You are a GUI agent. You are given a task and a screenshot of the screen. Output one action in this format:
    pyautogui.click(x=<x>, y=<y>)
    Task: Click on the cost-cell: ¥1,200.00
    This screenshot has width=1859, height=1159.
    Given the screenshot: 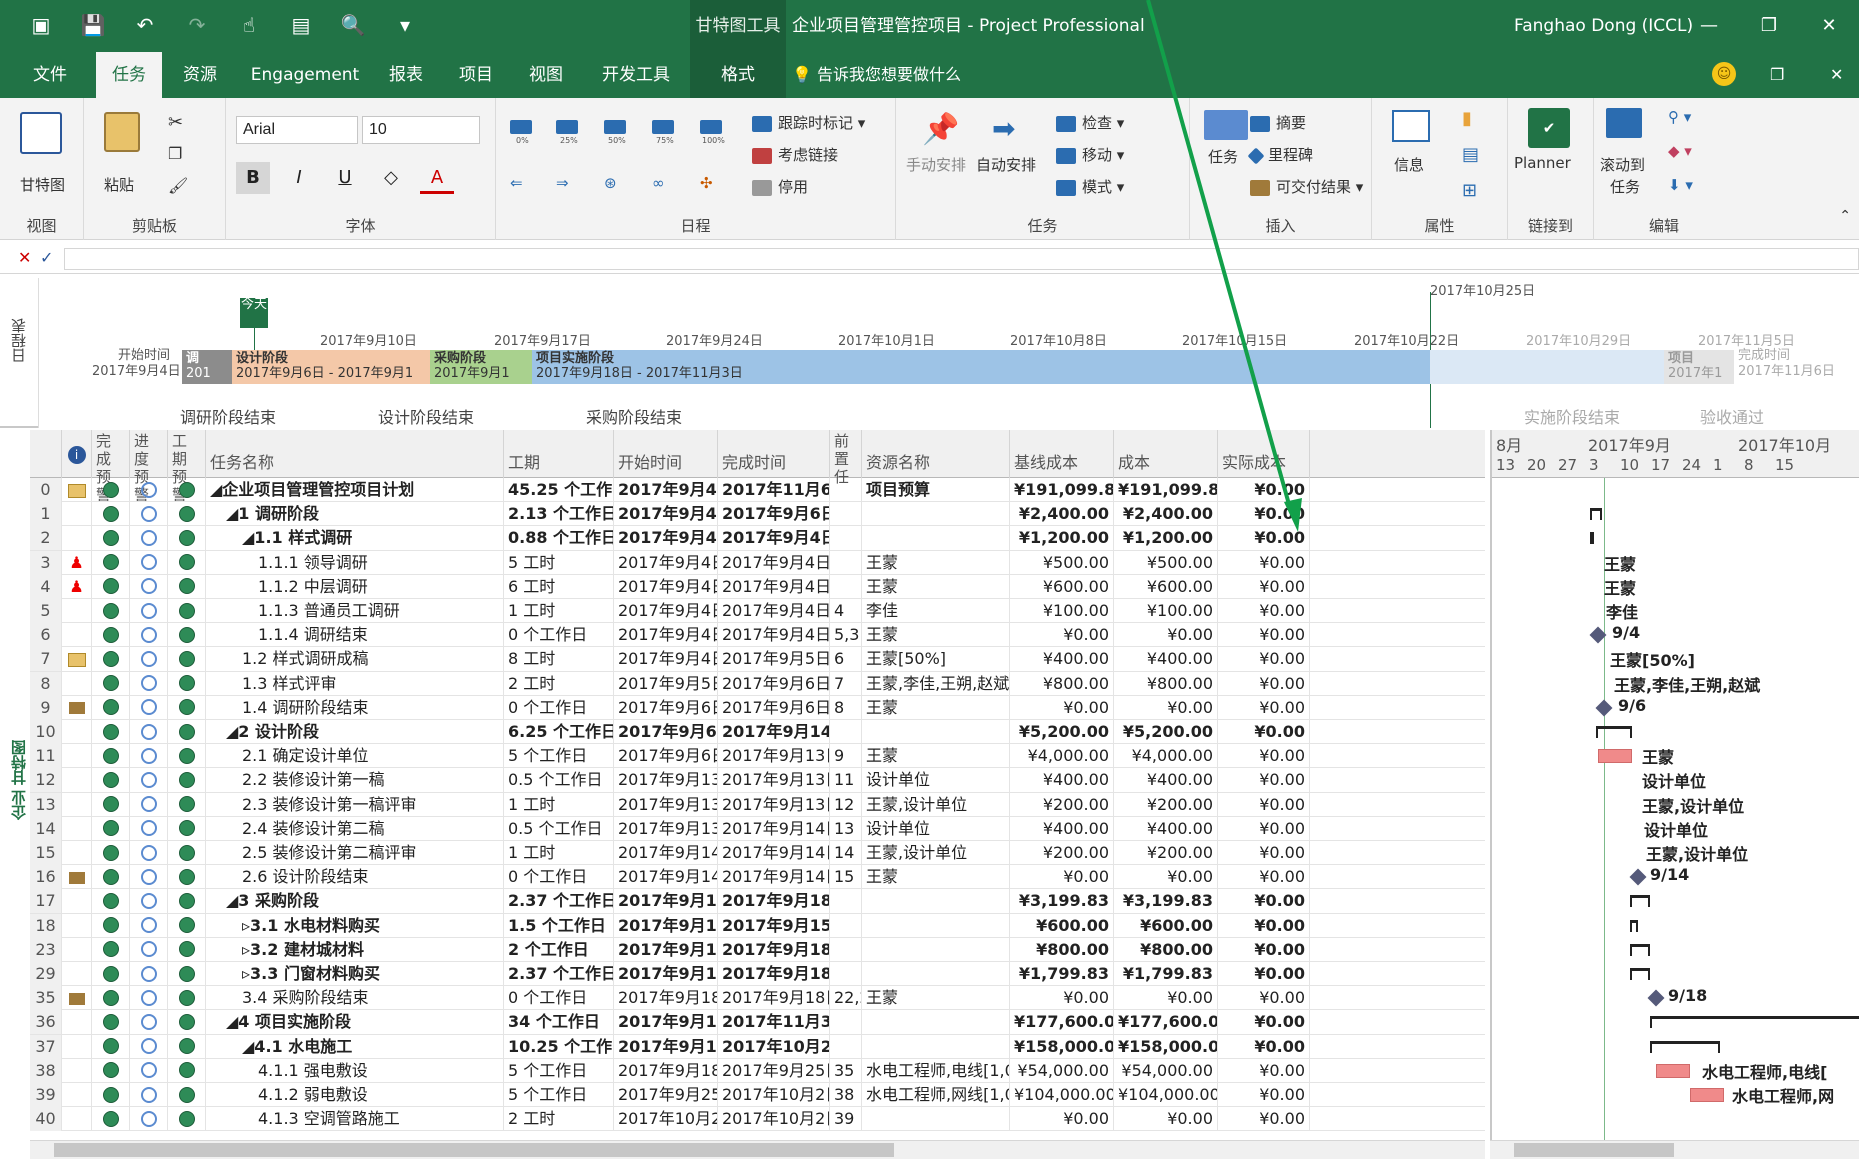 What is the action you would take?
    pyautogui.click(x=1166, y=538)
    